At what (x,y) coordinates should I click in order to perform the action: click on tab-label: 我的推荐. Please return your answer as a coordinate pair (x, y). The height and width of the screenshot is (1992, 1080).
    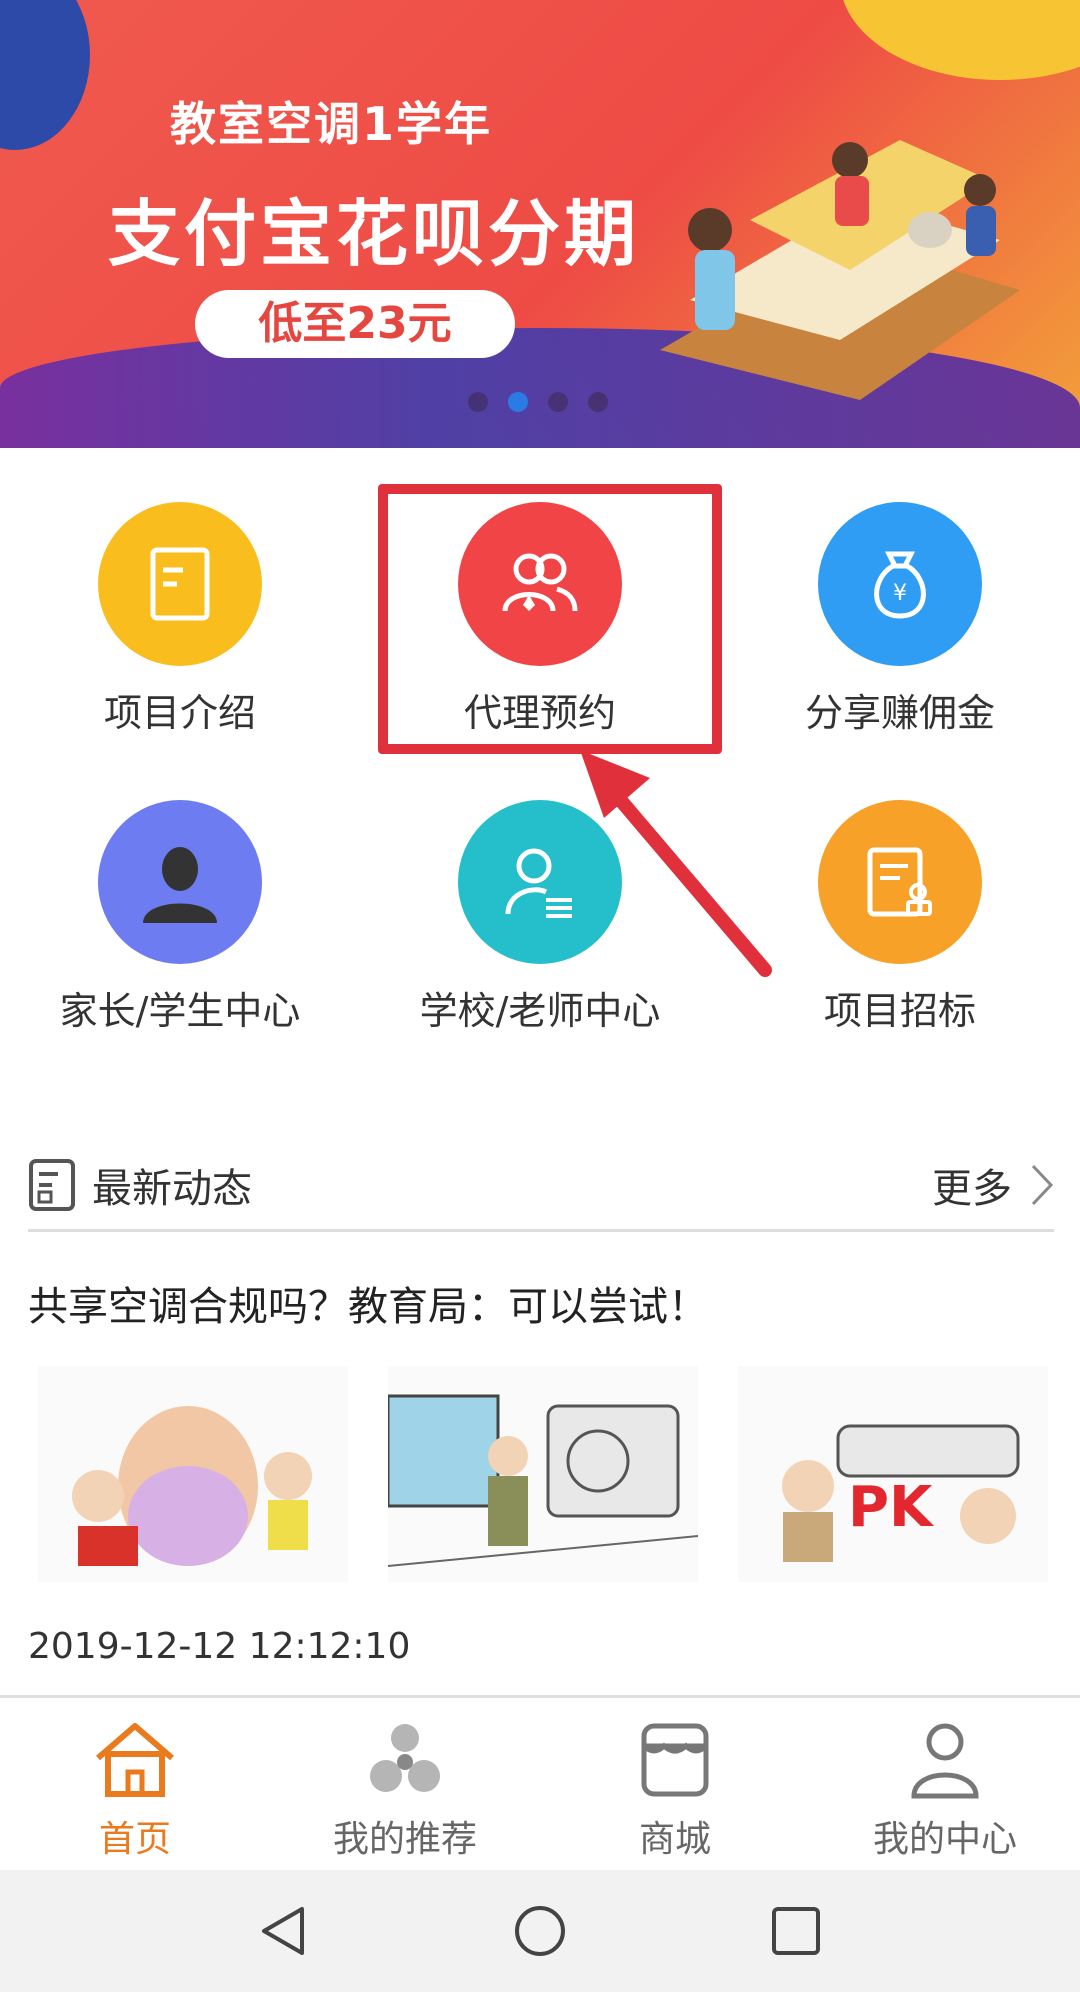
    Looking at the image, I should click on (404, 1839).